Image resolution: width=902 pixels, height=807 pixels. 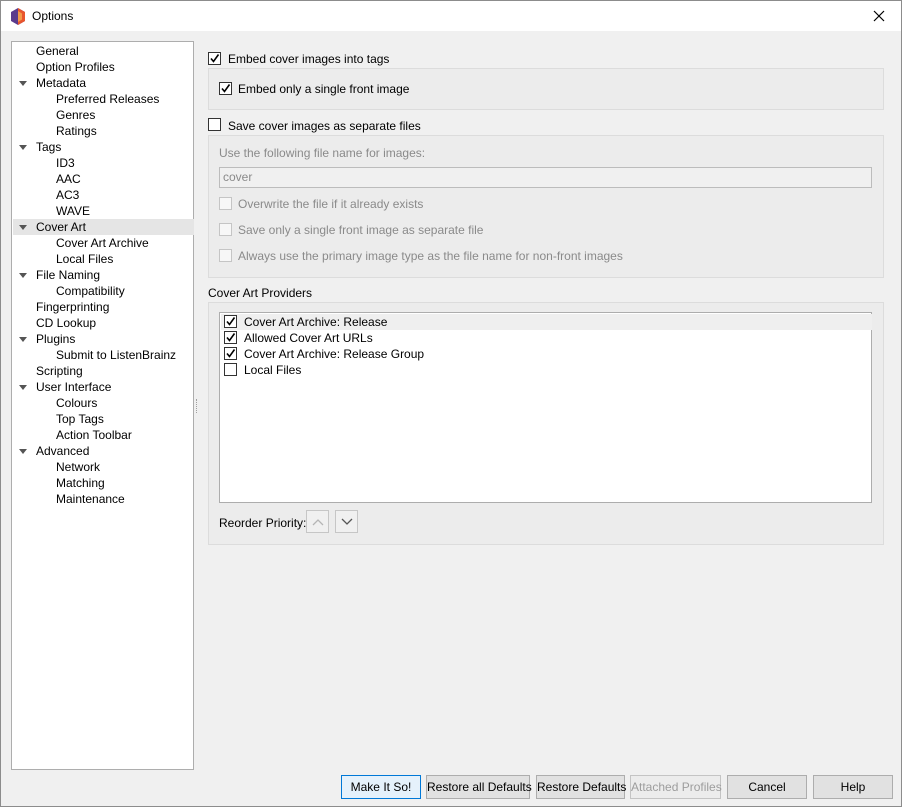 What do you see at coordinates (103, 163) in the screenshot?
I see `tree-item-id3: ID3` at bounding box center [103, 163].